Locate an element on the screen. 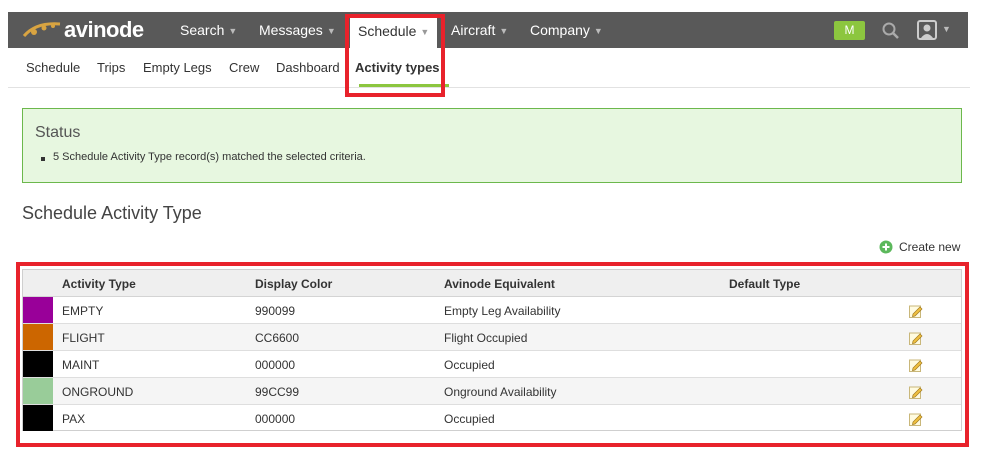 The image size is (985, 458). highlight-box-schedule is located at coordinates (395, 55).